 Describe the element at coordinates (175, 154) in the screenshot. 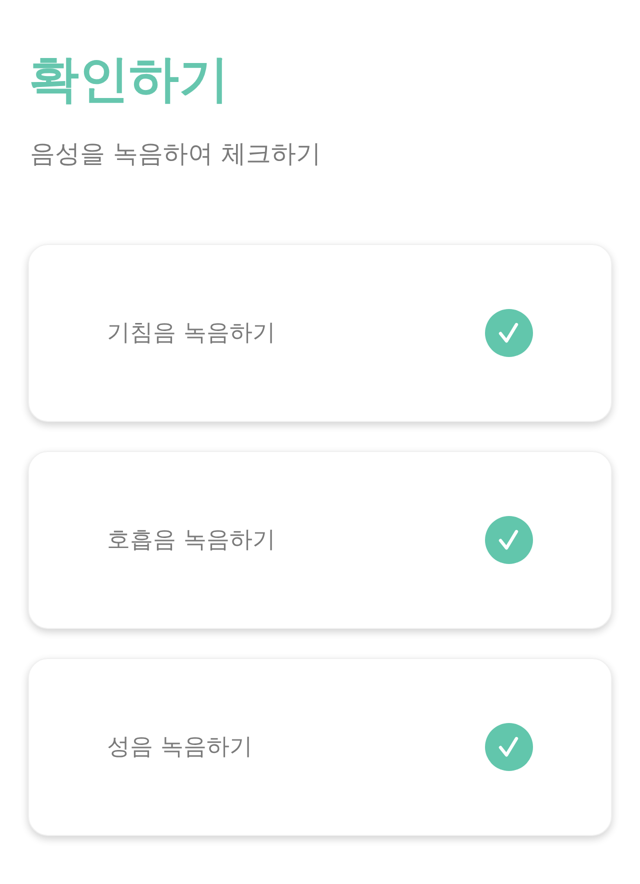

I see `page-subtitle: 음성을 녹음하여 체크하기` at that location.